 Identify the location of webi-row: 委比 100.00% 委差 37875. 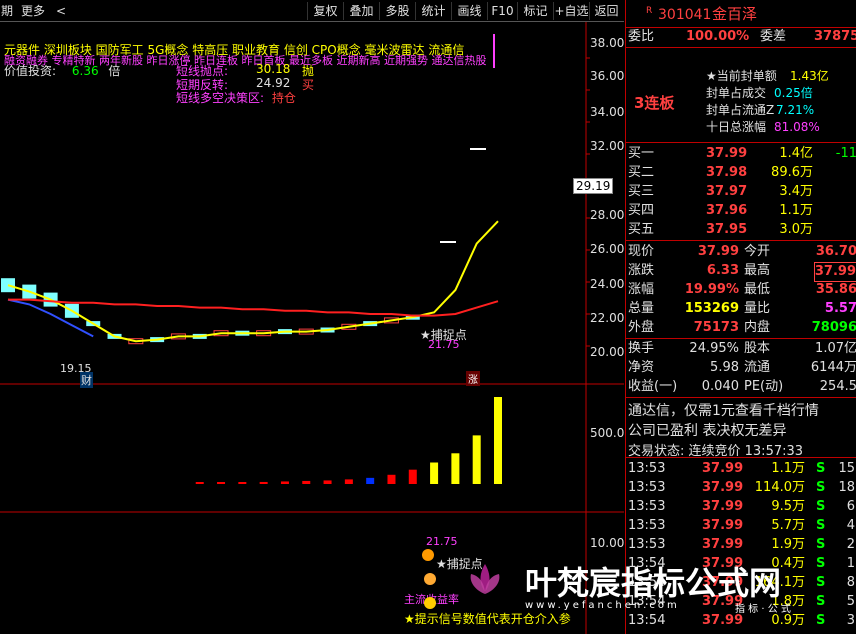
(741, 37).